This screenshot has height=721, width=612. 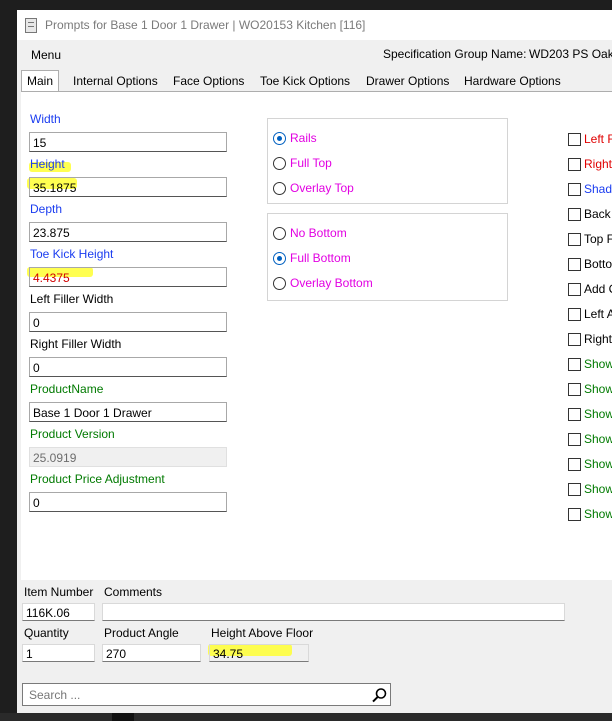 I want to click on tab-face-options: Face Options, so click(x=208, y=81).